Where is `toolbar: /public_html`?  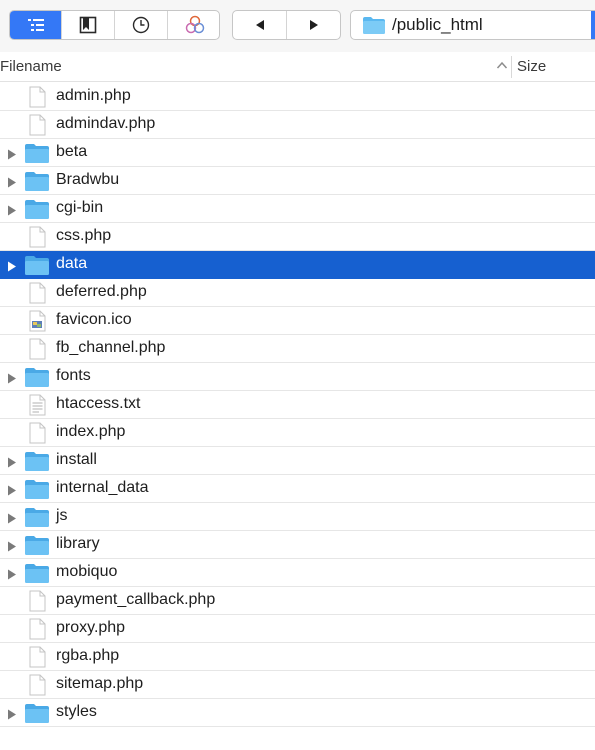 toolbar: /public_html is located at coordinates (297, 26).